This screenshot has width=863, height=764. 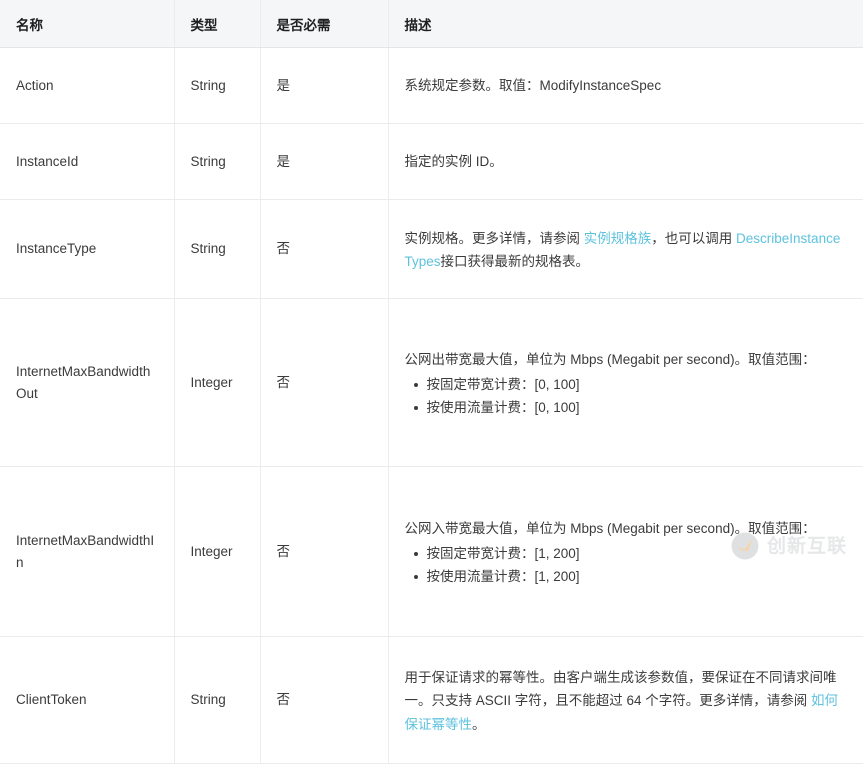 I want to click on column-header-description: 描述, so click(x=625, y=24).